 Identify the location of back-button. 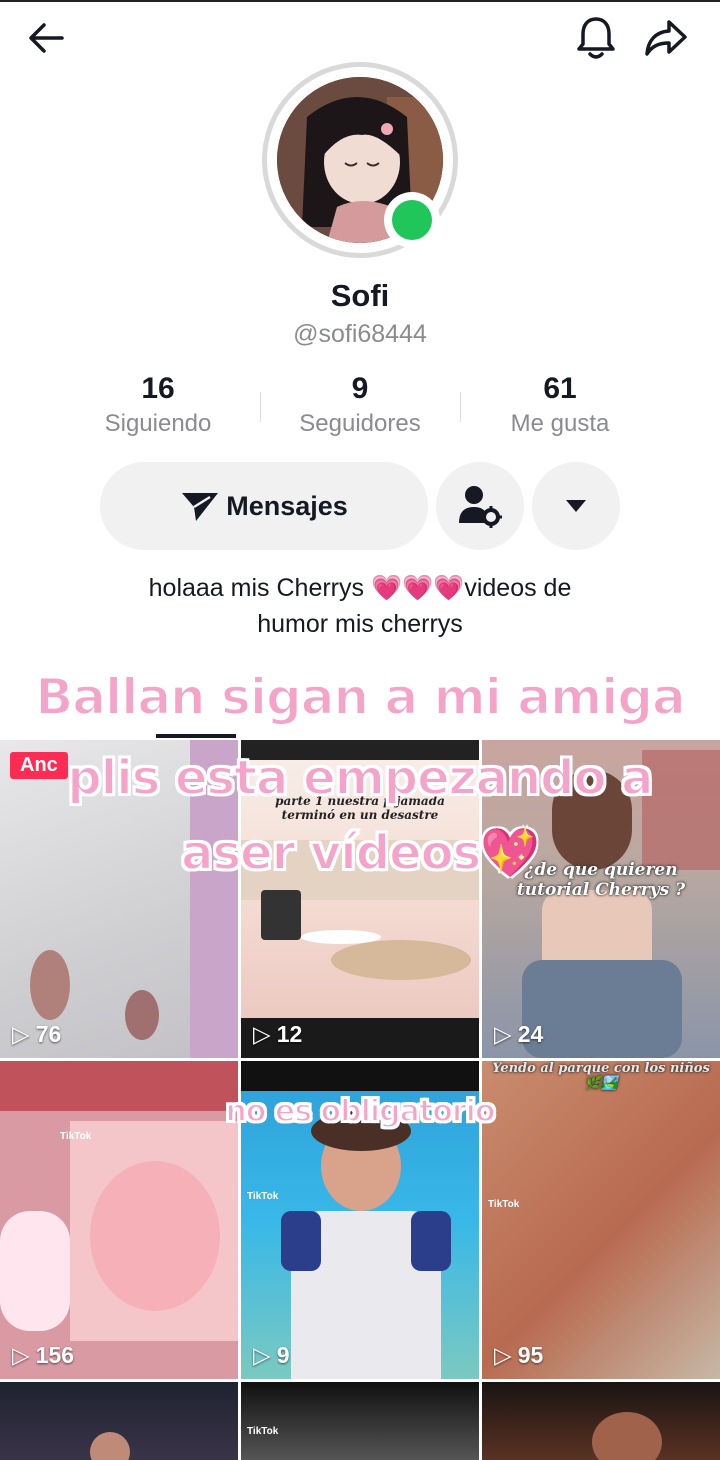
(46, 38).